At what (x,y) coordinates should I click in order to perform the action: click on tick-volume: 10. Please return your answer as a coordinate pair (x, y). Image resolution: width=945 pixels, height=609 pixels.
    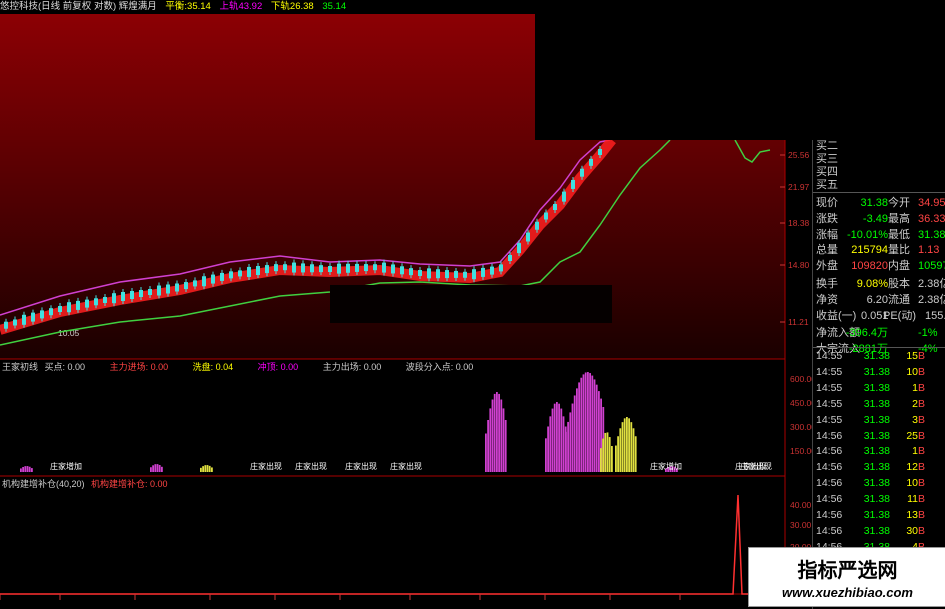
    Looking at the image, I should click on (912, 483).